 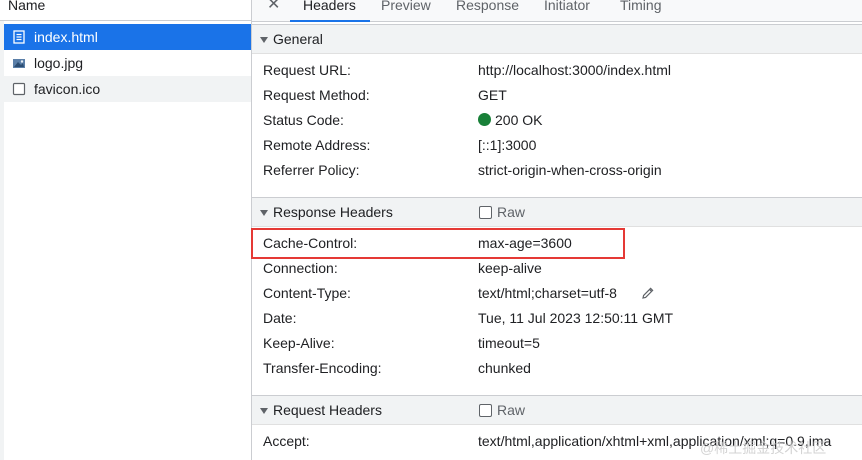 I want to click on header-row: Transfer-Encoding: chunked, so click(x=562, y=370).